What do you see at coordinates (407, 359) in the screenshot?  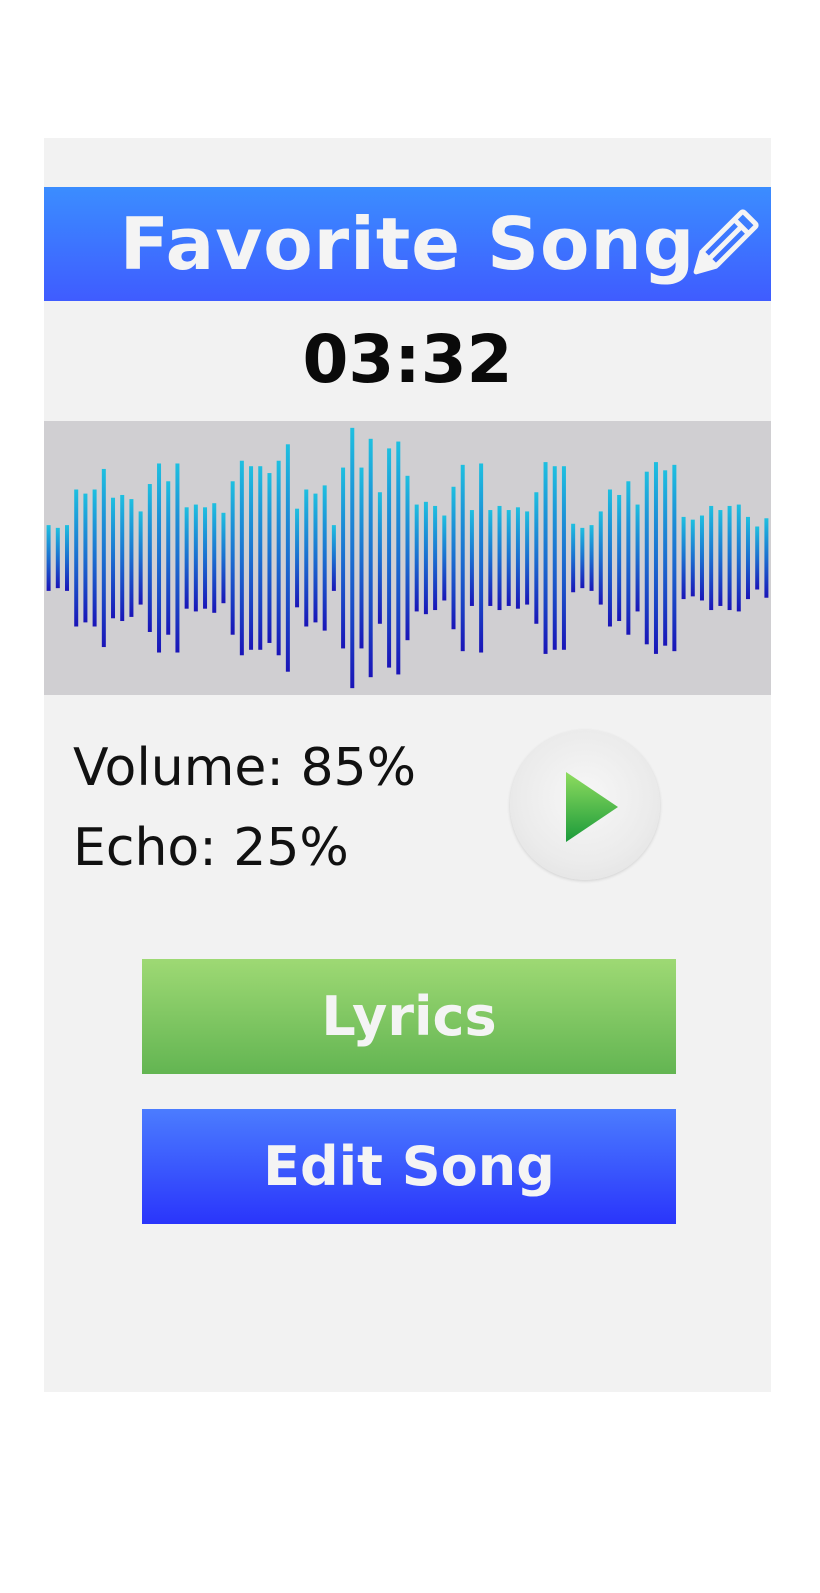 I see `song-timer: 03:32` at bounding box center [407, 359].